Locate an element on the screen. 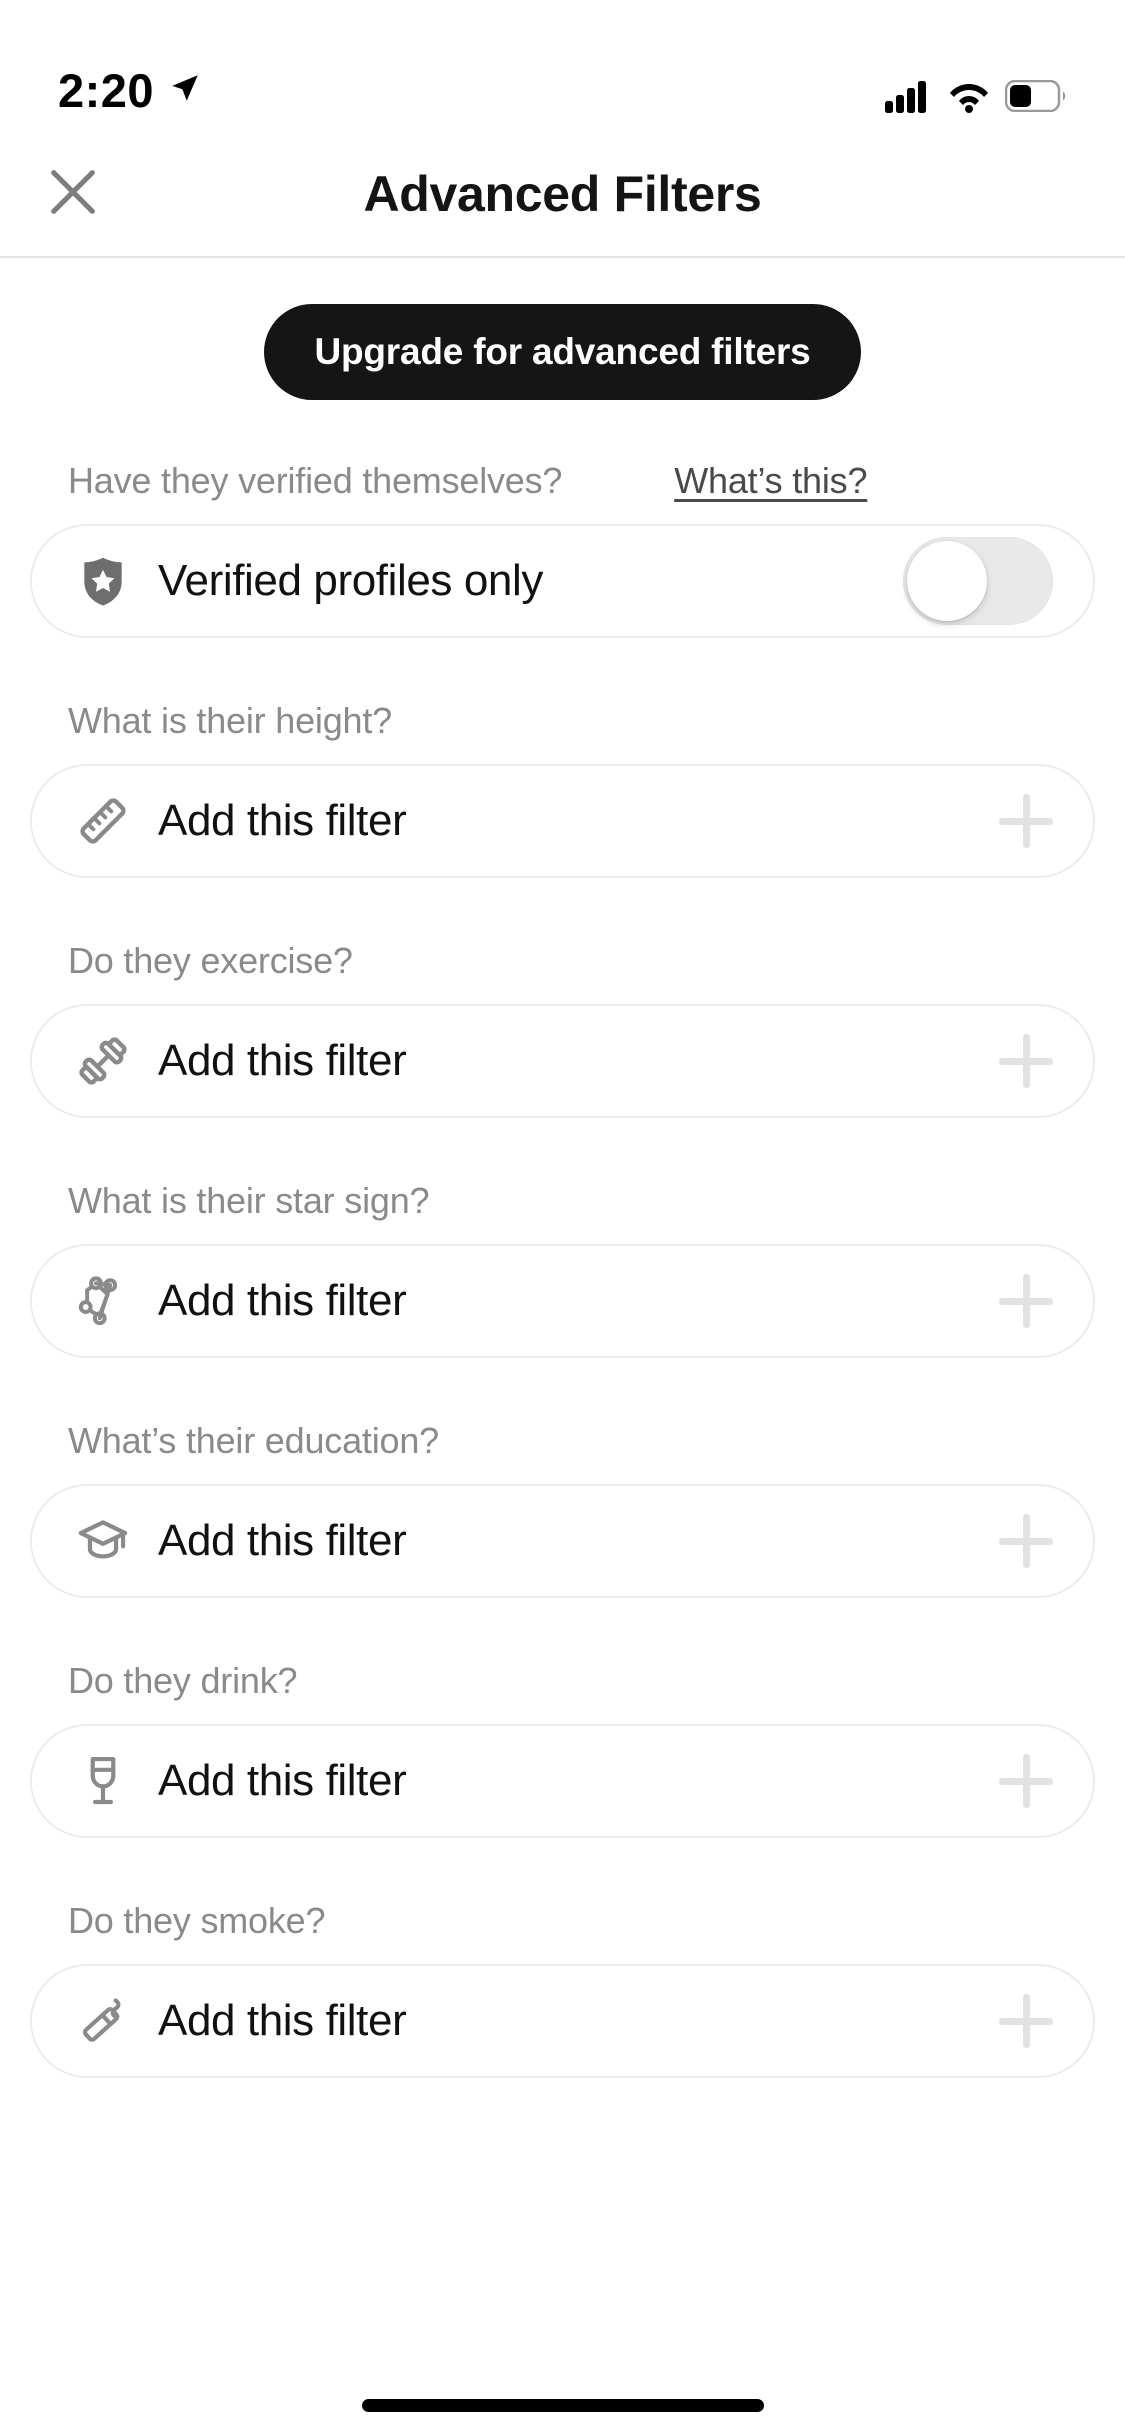 The height and width of the screenshot is (2436, 1125). section-label-drink: Do they drink? is located at coordinates (183, 1680).